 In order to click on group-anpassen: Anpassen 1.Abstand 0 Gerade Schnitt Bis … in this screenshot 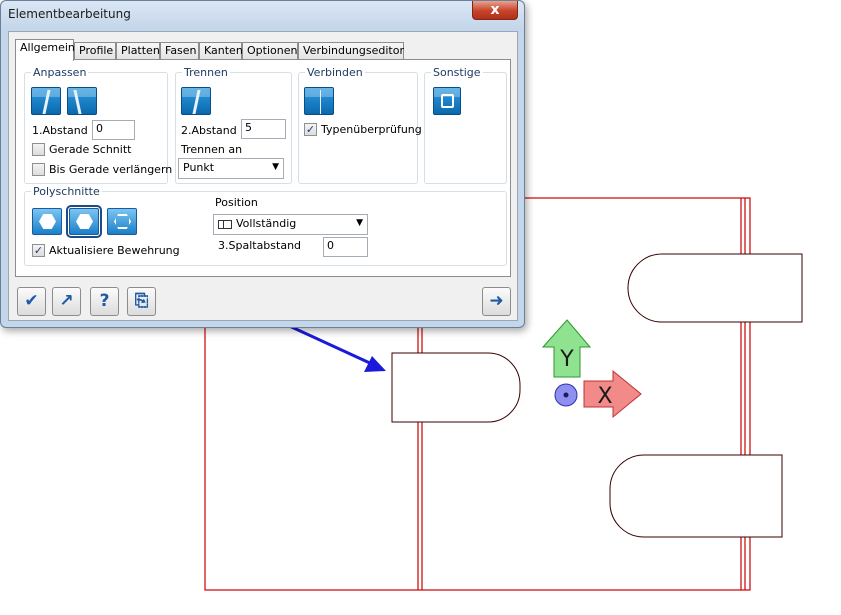, I will do `click(98, 125)`.